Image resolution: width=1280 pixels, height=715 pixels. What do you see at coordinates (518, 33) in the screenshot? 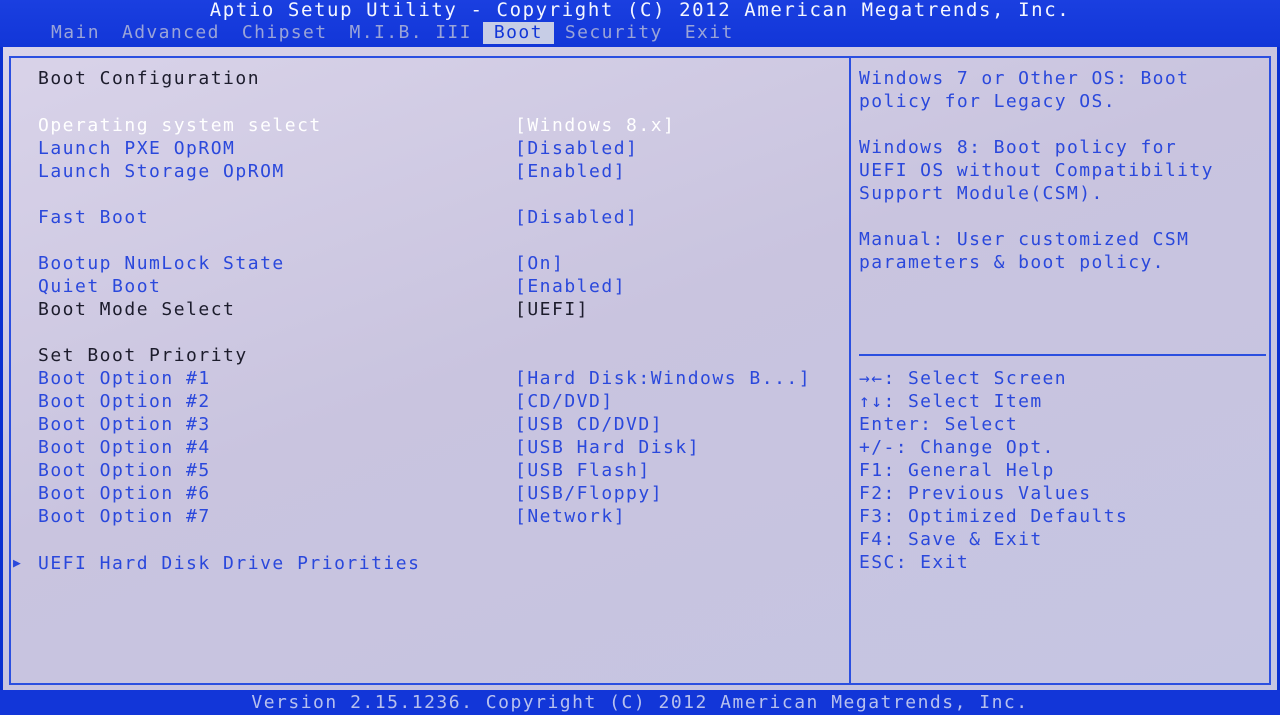
I see `tab-boot: Boot` at bounding box center [518, 33].